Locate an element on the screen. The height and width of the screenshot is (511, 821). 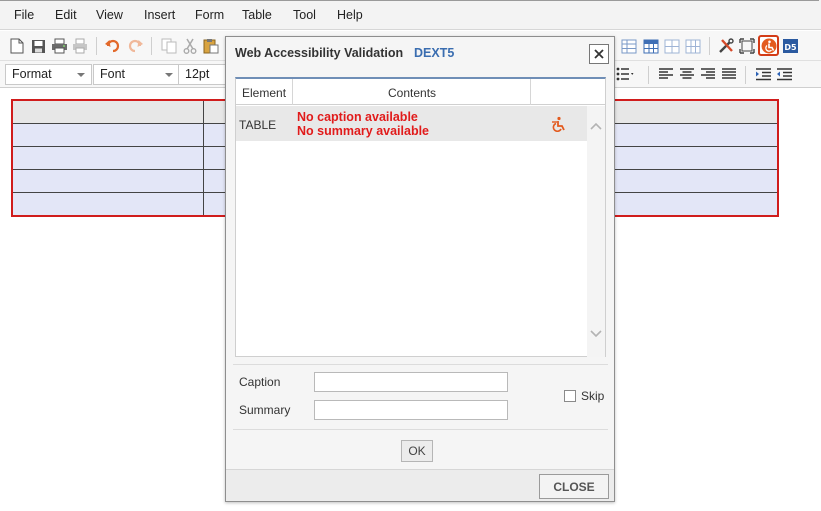
table-cols-icon is located at coordinates (693, 46).